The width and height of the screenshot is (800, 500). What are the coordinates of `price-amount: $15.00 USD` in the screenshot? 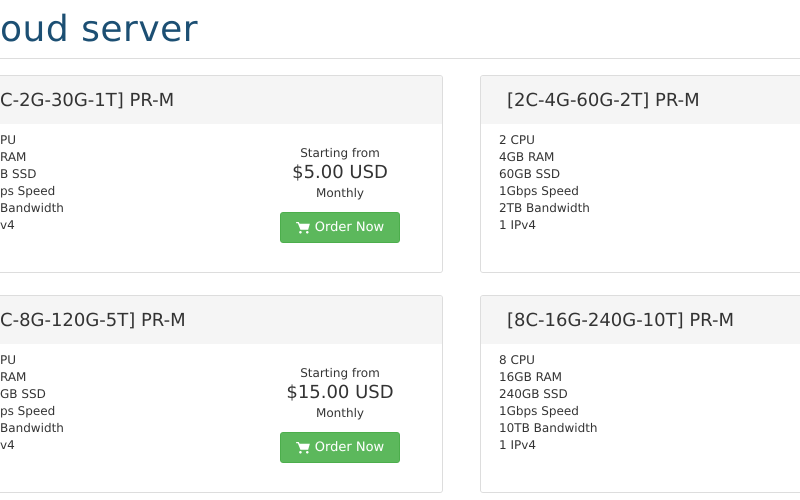 It's located at (340, 393).